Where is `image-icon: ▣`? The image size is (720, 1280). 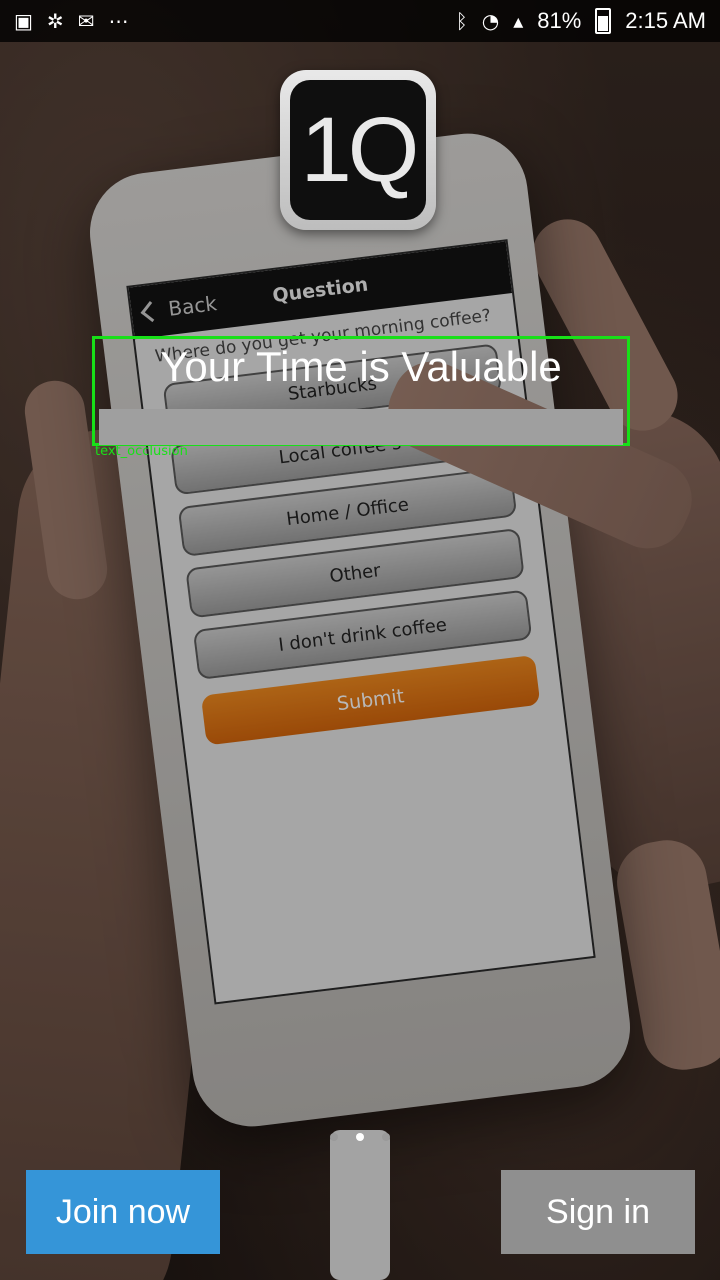 image-icon: ▣ is located at coordinates (23, 21).